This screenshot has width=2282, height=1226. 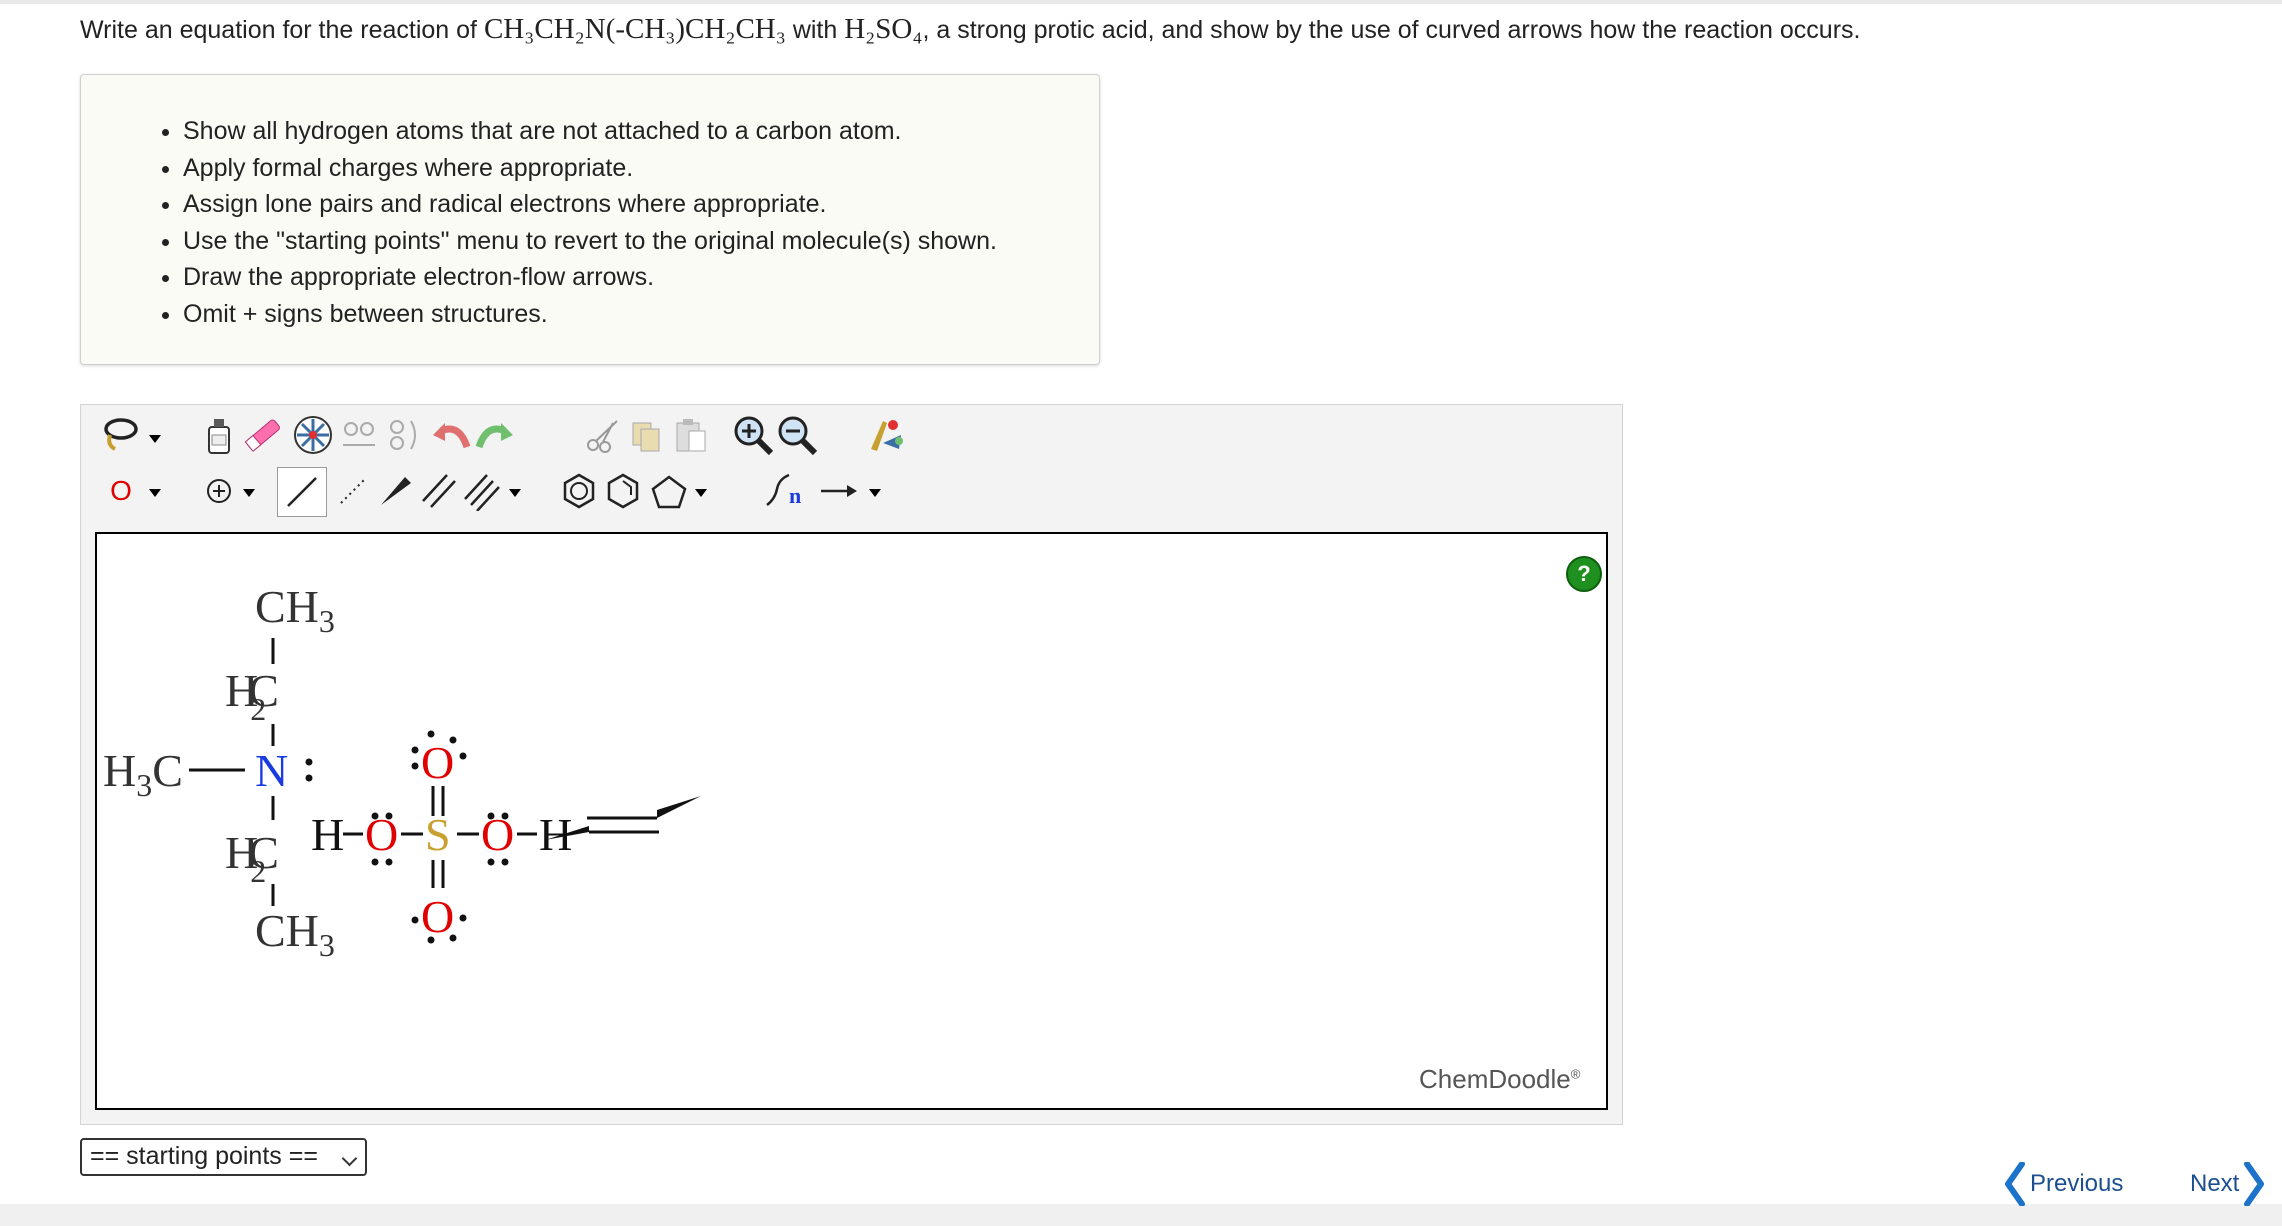 I want to click on atom-label-dropdown, so click(x=155, y=493).